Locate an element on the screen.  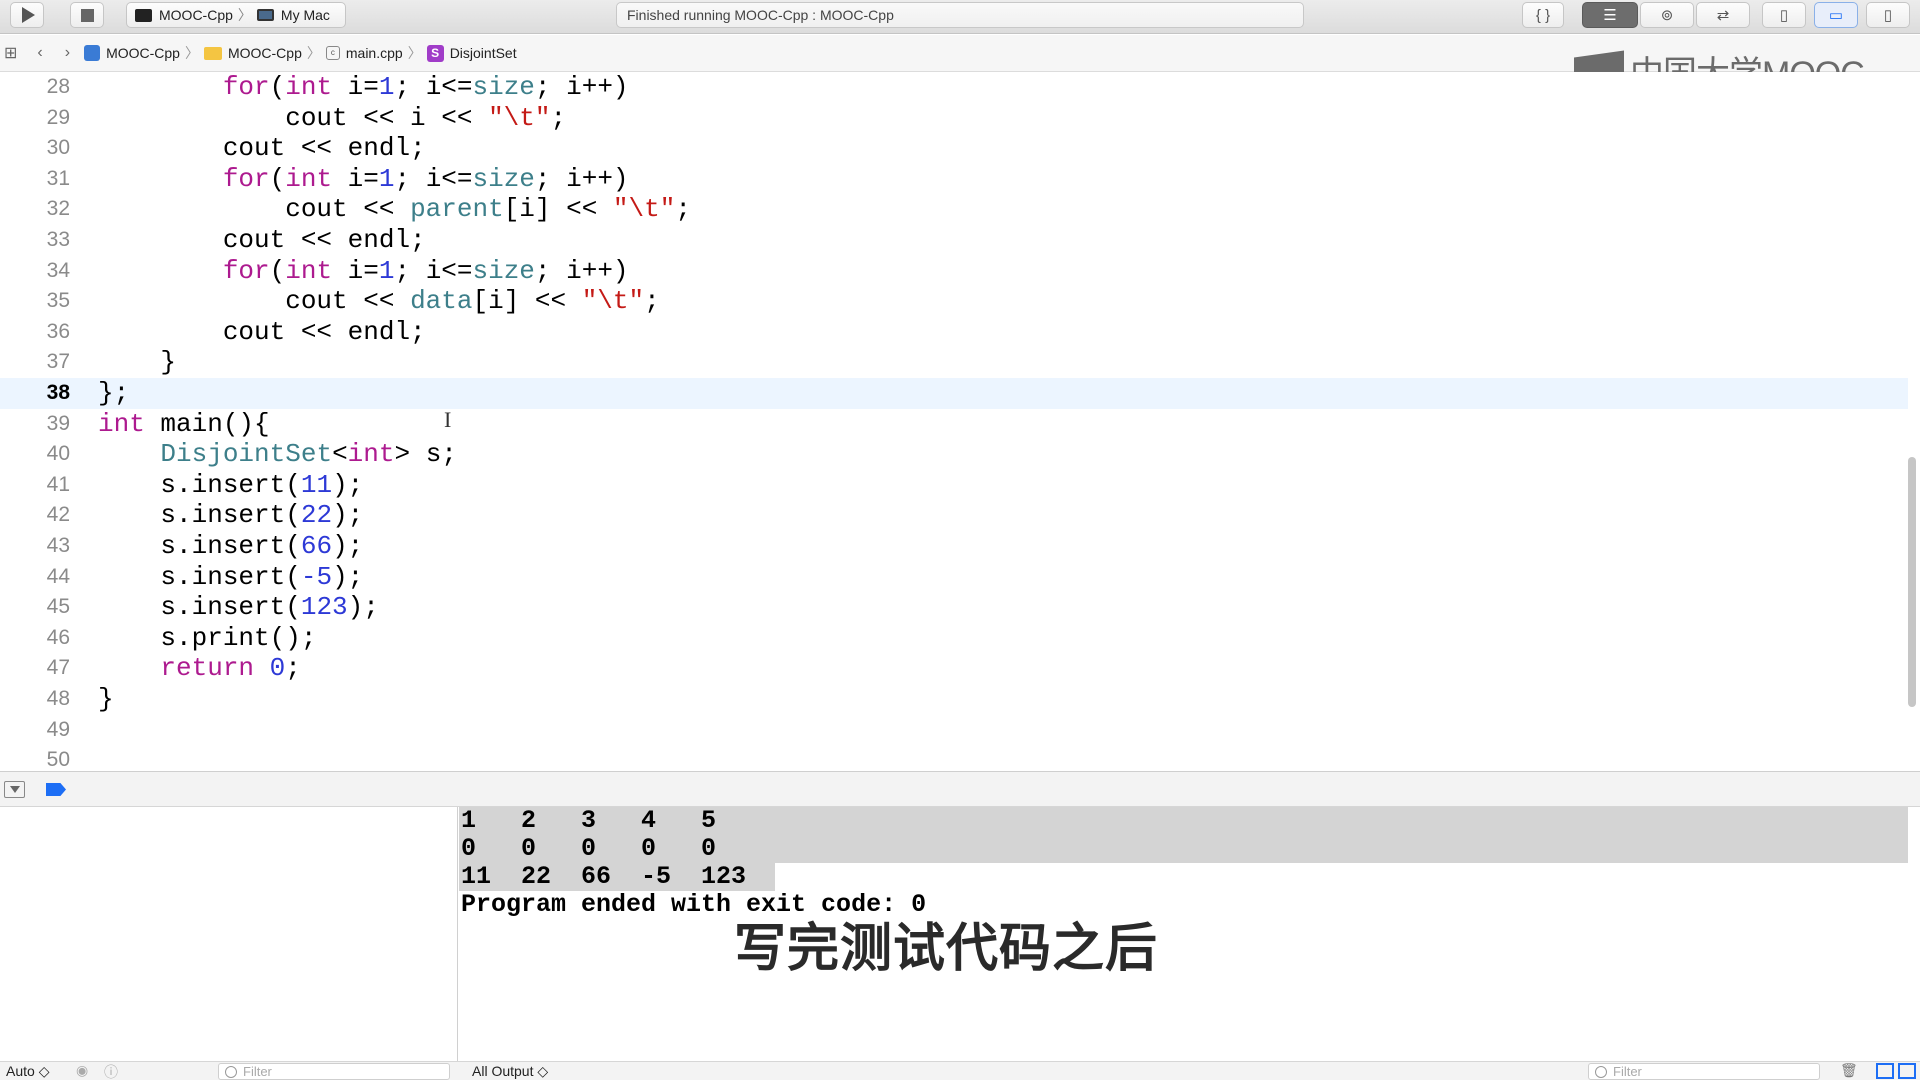
split-view-left-icon is located at coordinates (1885, 1071).